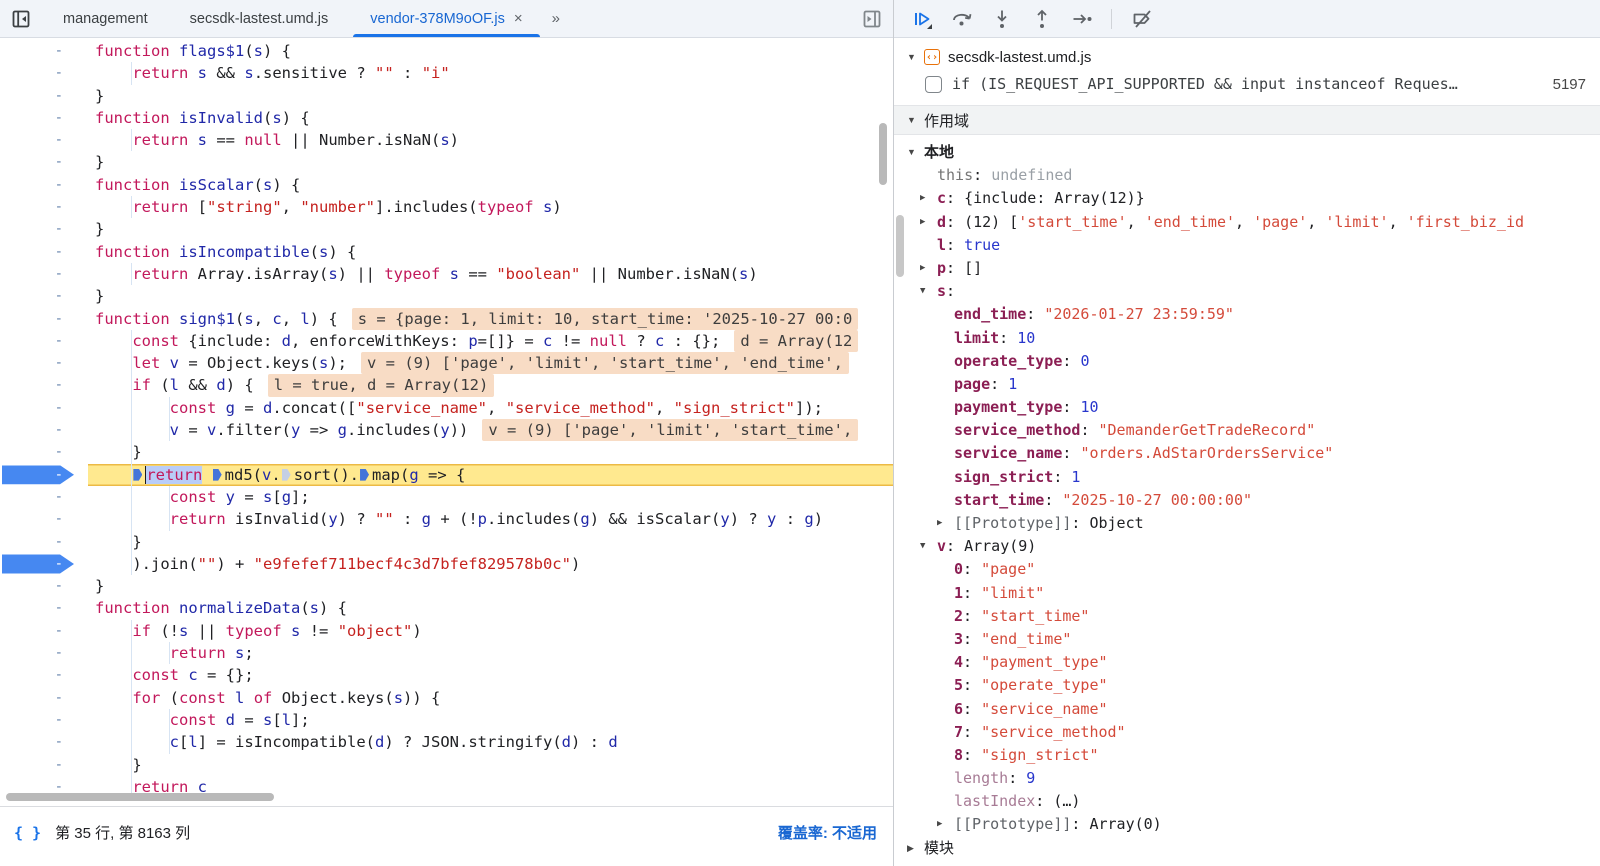 This screenshot has width=1600, height=866. I want to click on scope-section-header: ▼ 作用域, so click(1247, 120).